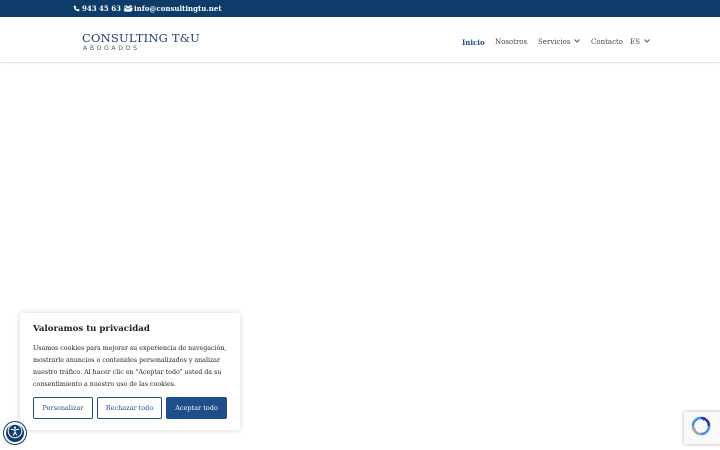  I want to click on cookie-title: Valoramos tu privacidad, so click(91, 329).